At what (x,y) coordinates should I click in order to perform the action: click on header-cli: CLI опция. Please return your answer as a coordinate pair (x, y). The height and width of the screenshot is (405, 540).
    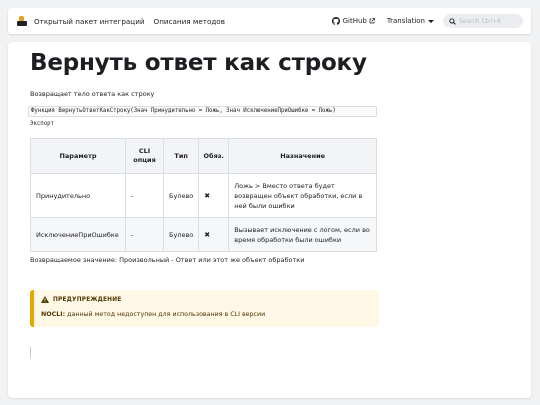
    Looking at the image, I should click on (144, 156).